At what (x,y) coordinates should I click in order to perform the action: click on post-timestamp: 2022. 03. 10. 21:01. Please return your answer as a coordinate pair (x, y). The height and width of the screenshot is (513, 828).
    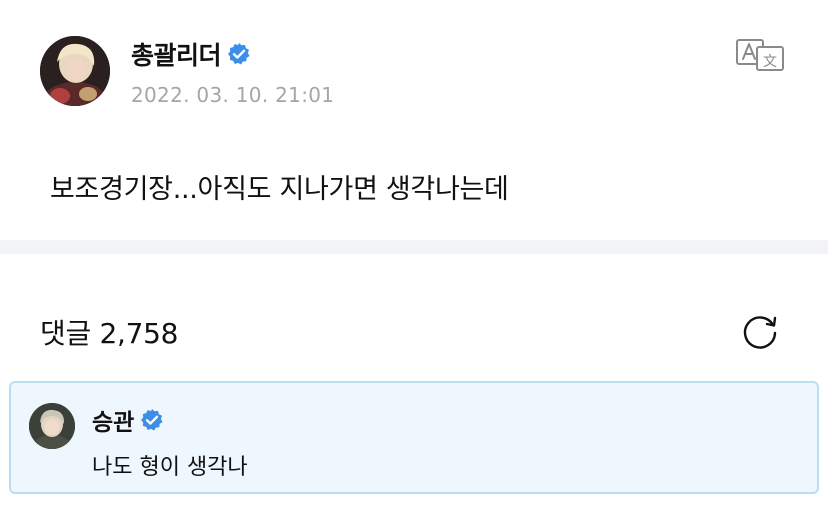
    Looking at the image, I should click on (233, 95).